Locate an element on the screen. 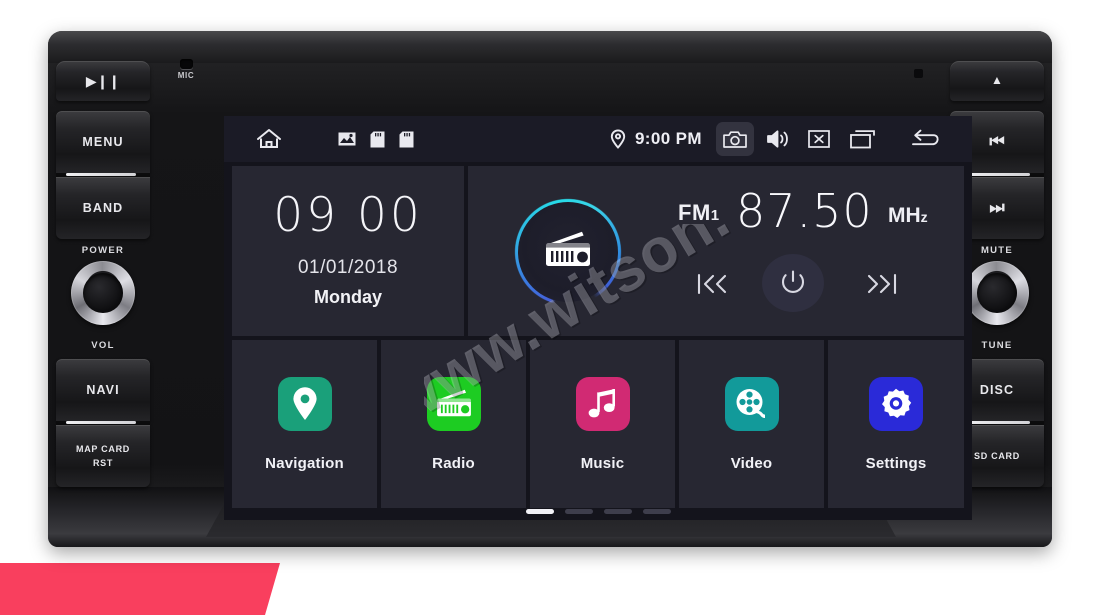 This screenshot has width=1100, height=615. next-track-icon: ⏭ is located at coordinates (997, 208).